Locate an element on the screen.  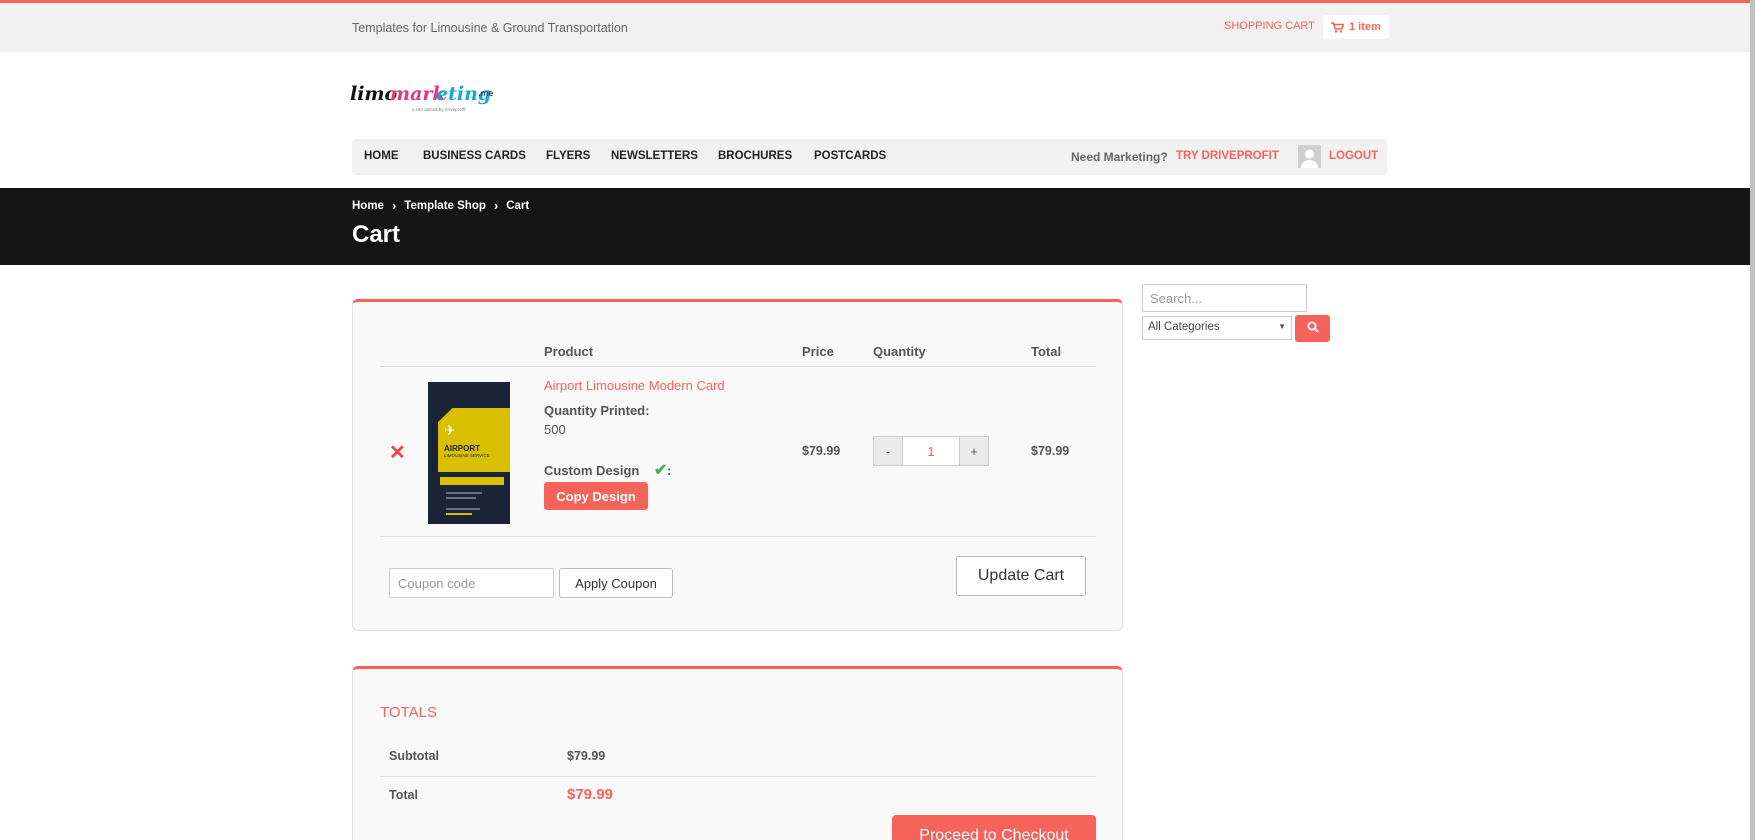
quantity-printed-value: 500 is located at coordinates (555, 429).